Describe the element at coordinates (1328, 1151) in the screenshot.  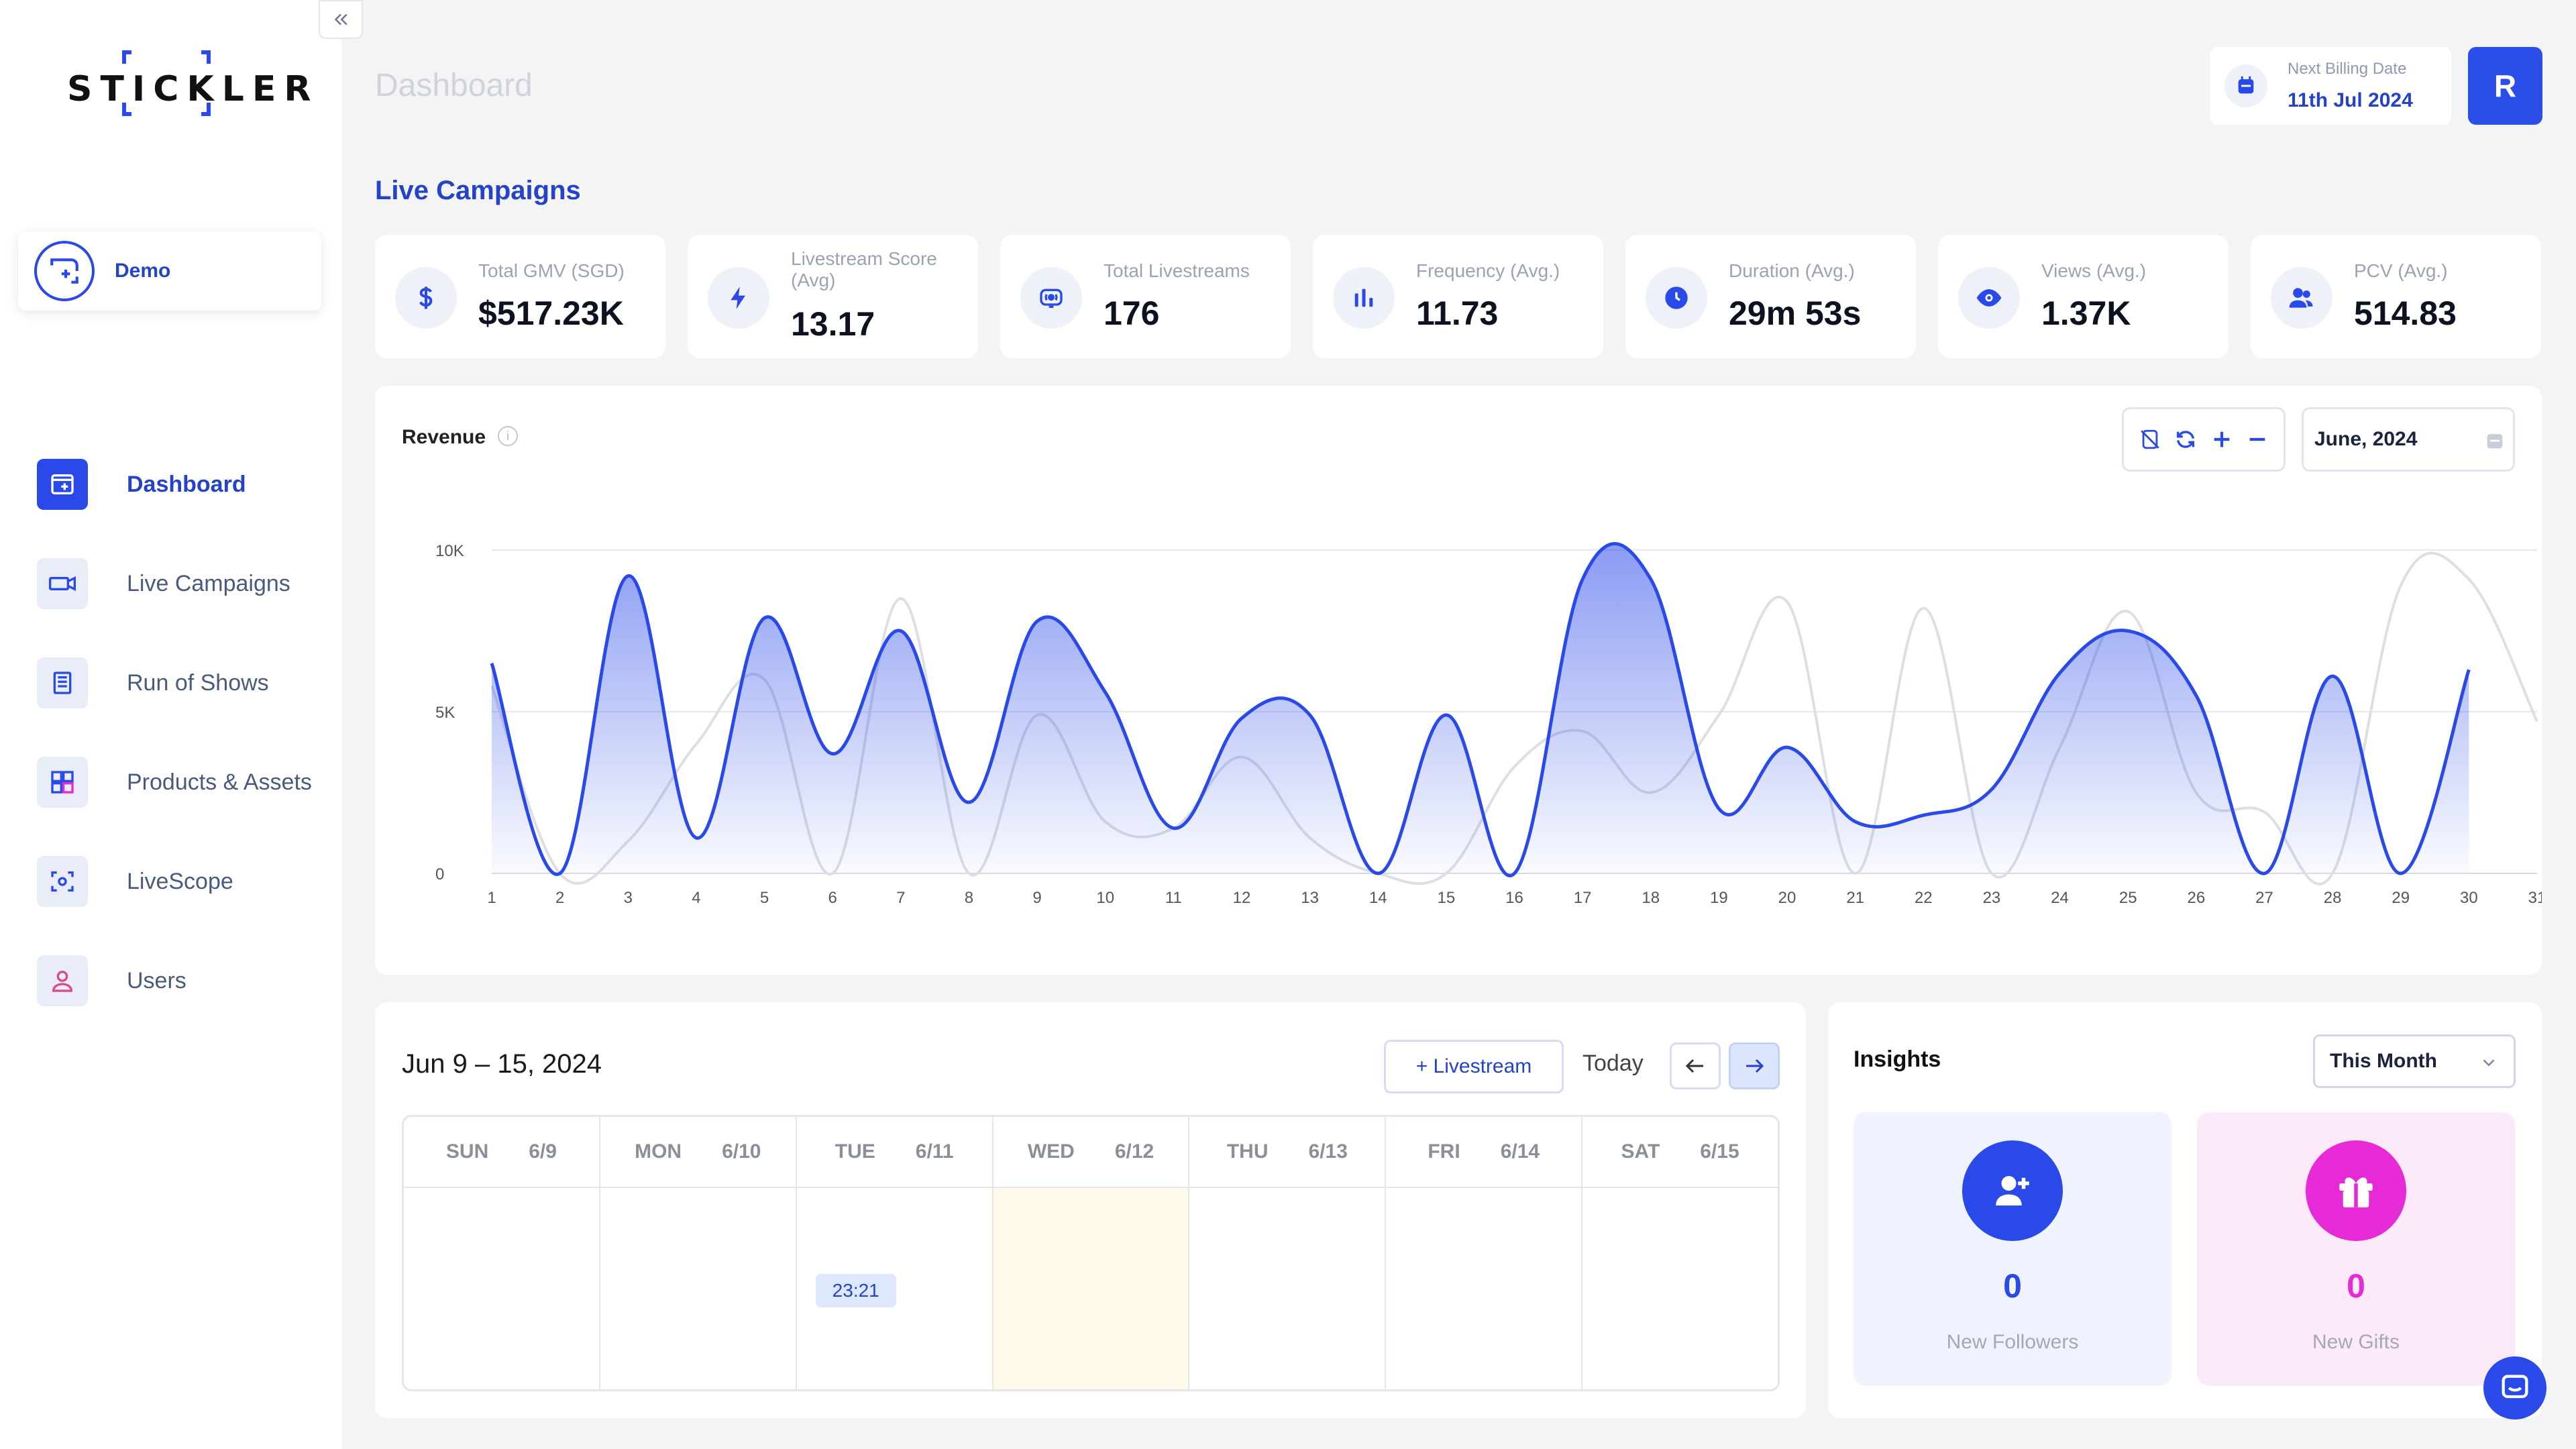
I see `day-date: 6/13` at that location.